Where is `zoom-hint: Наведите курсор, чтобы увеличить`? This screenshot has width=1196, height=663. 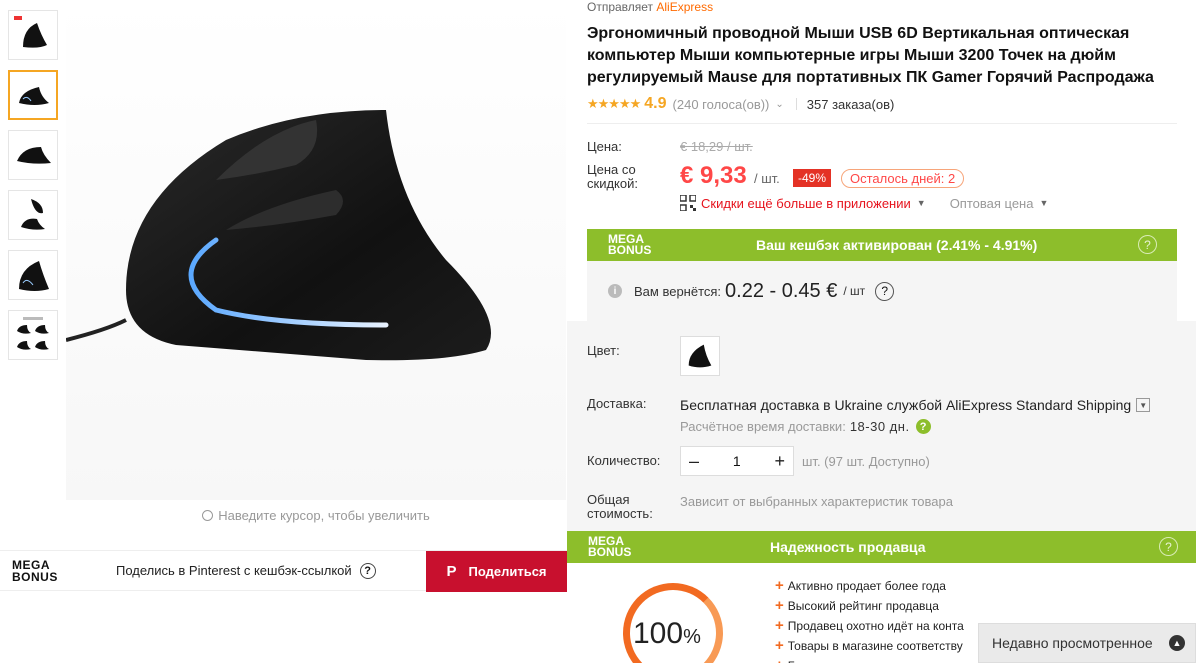
zoom-hint: Наведите курсор, чтобы увеличить is located at coordinates (316, 515).